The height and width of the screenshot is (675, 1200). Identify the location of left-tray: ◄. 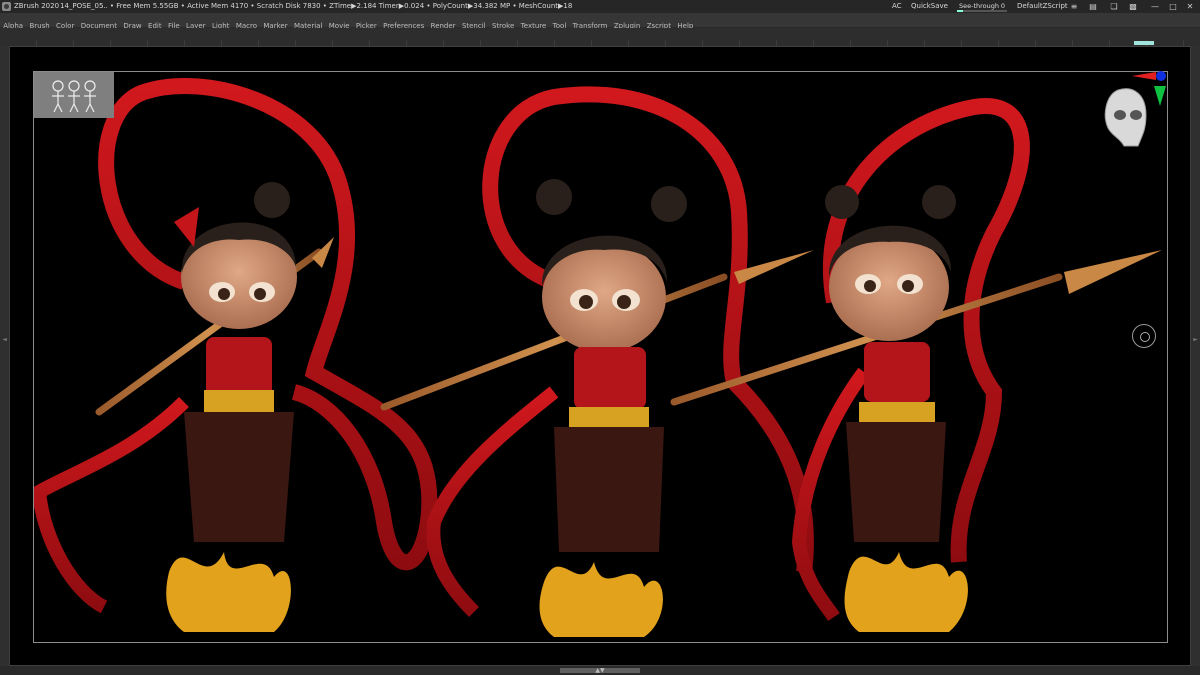
(4, 356).